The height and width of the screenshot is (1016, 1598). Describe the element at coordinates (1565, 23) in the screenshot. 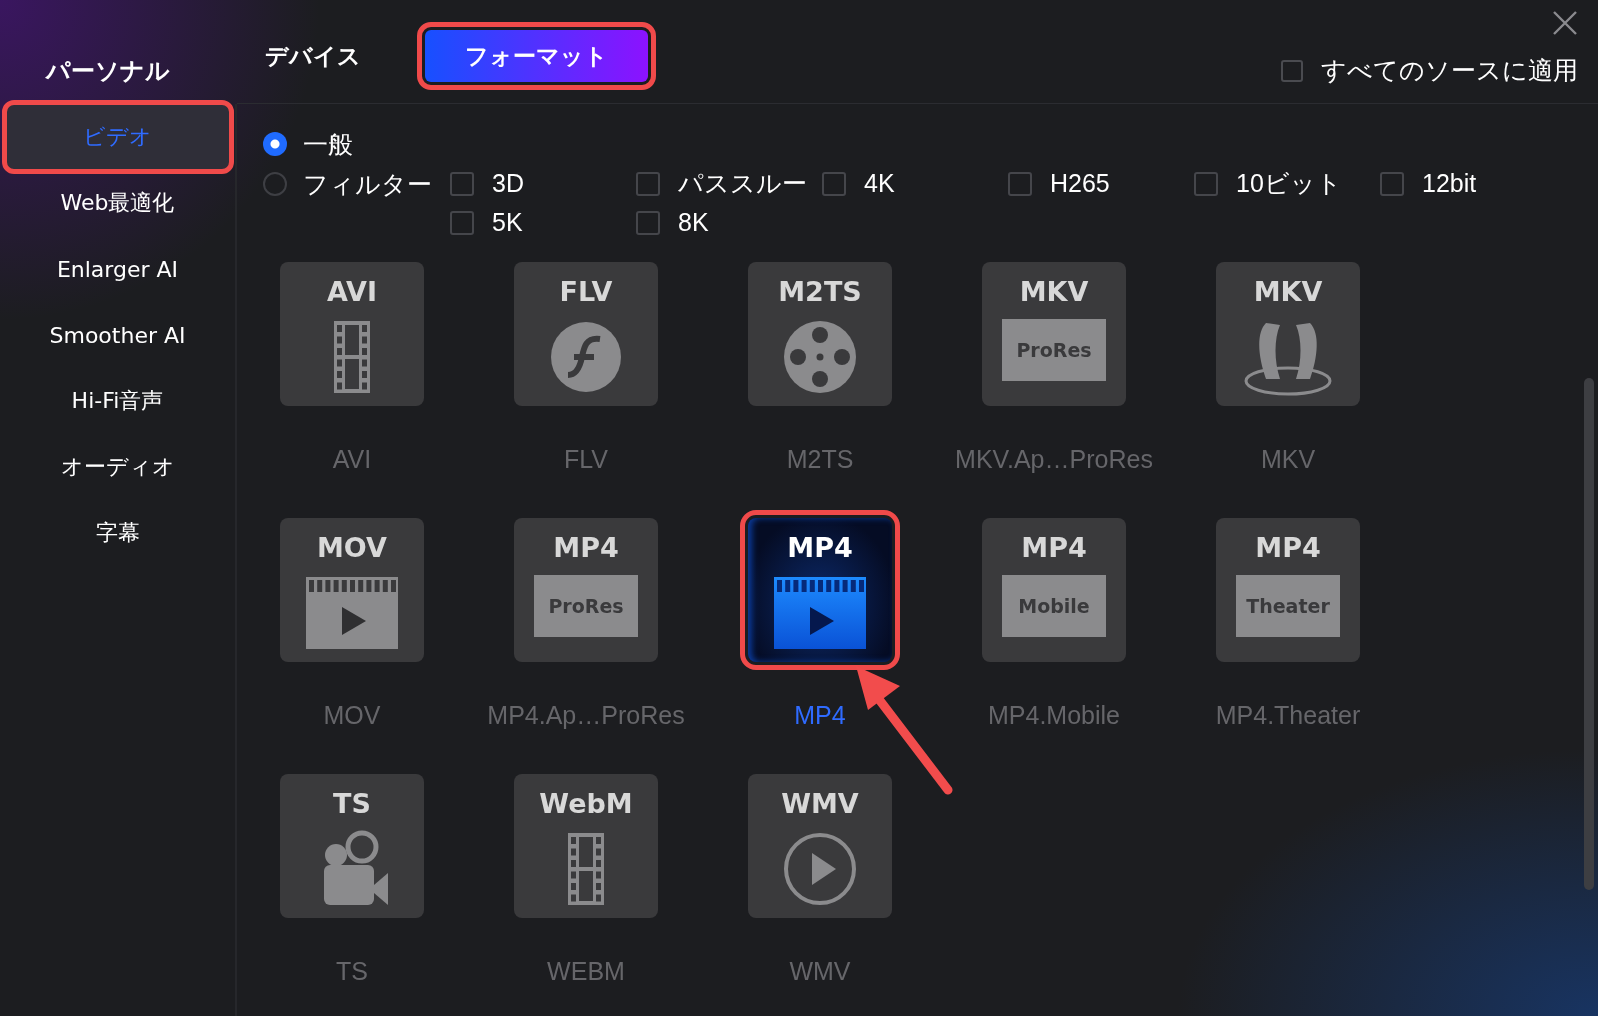

I see `close-icon` at that location.